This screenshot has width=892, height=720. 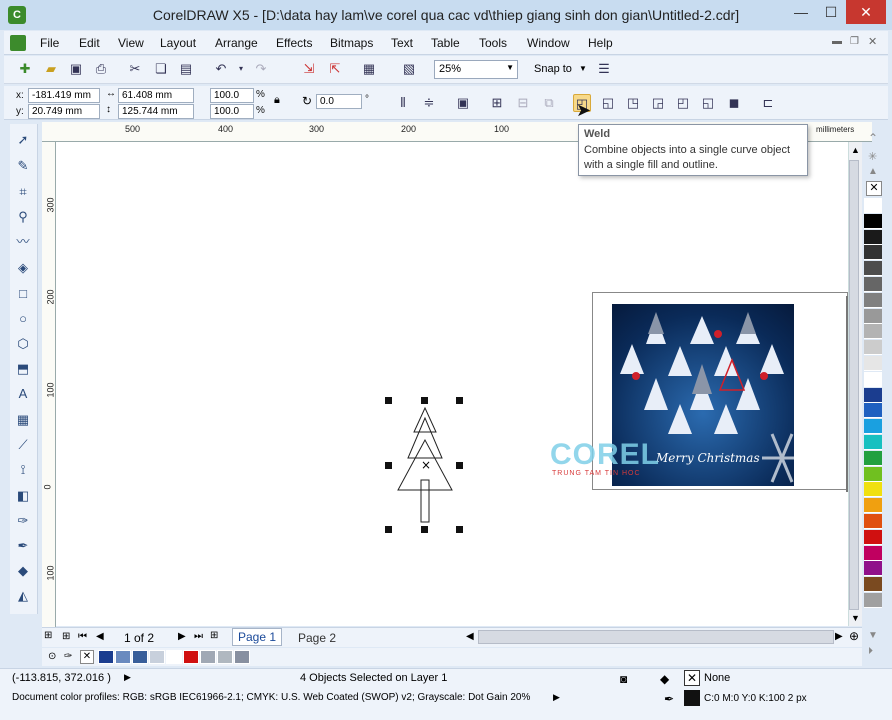 I want to click on menu-edit: Edit, so click(x=89, y=43).